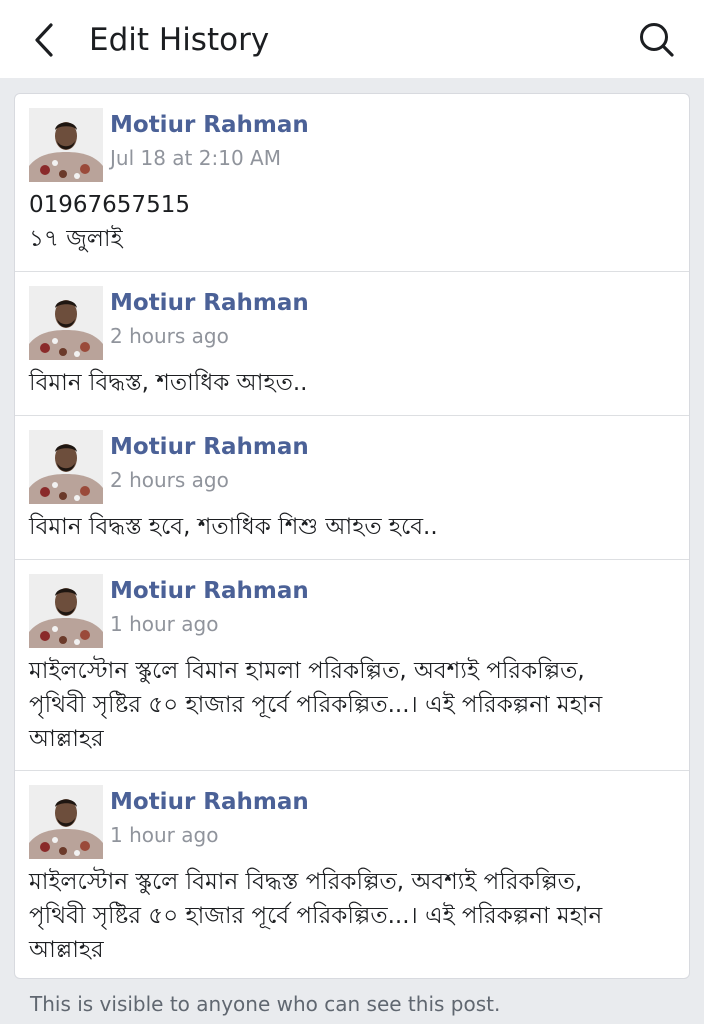  I want to click on post-text: বিমান বিদ্ধস্ত, শতাধিক আহত.., so click(354, 383).